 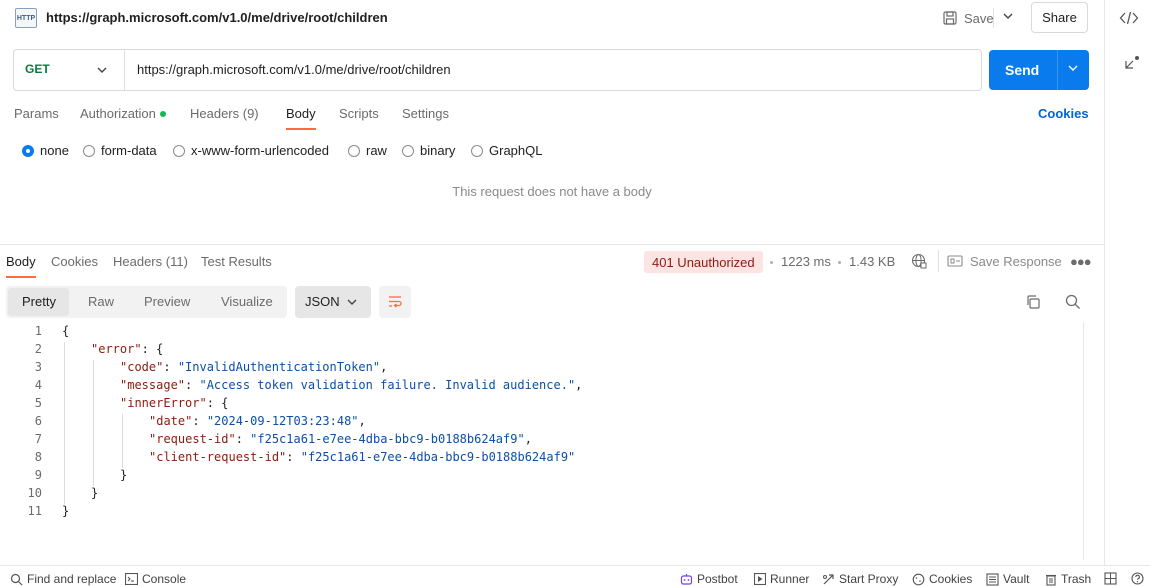 I want to click on url-divider, so click(x=124, y=70).